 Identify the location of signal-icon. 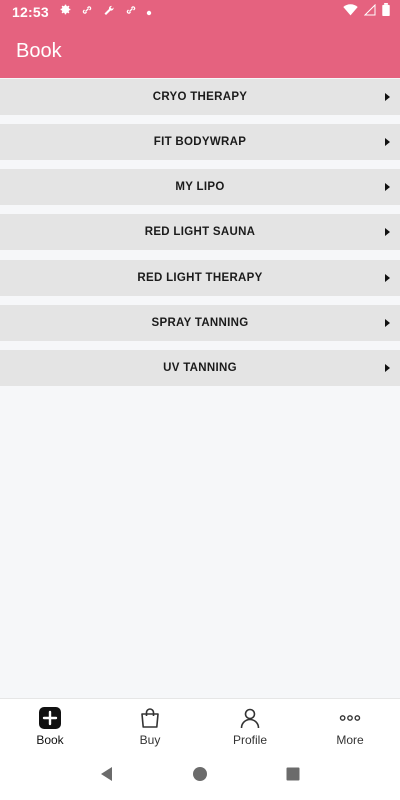
(369, 12).